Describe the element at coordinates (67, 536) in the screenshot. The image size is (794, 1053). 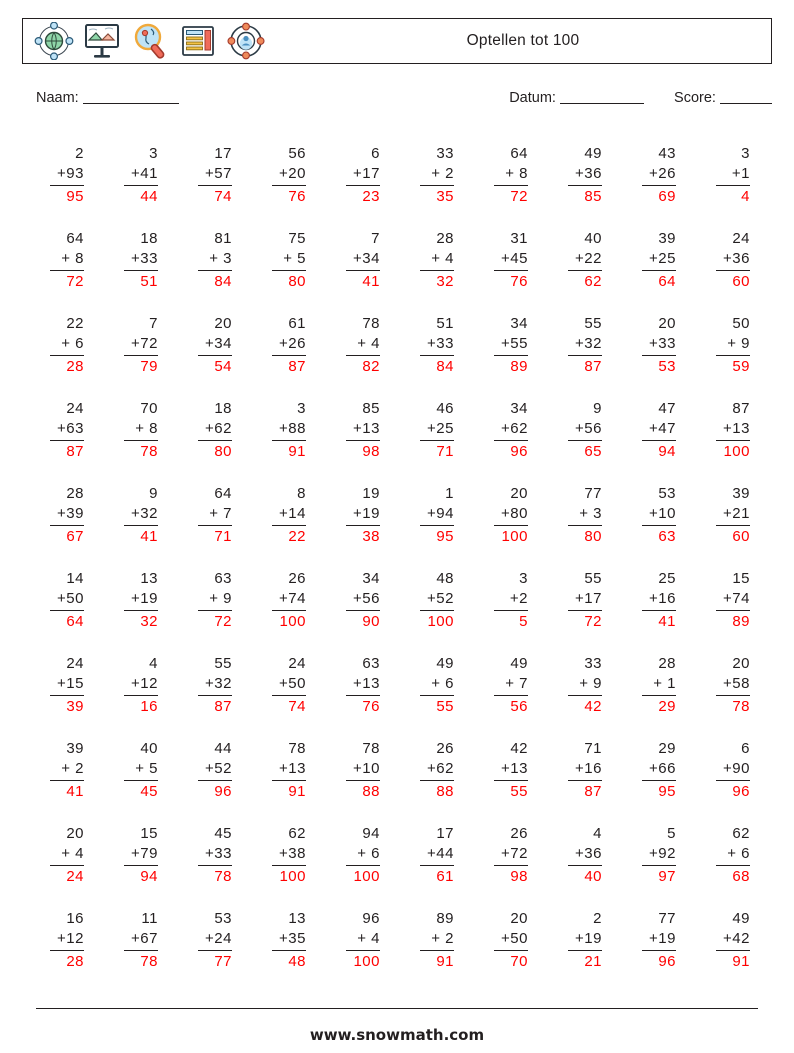
I see `answer-value: 67` at that location.